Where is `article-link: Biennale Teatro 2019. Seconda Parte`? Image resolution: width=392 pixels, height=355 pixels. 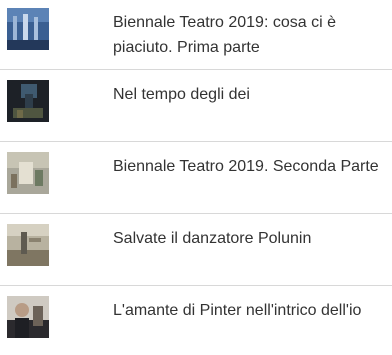 article-link: Biennale Teatro 2019. Seconda Parte is located at coordinates (249, 166).